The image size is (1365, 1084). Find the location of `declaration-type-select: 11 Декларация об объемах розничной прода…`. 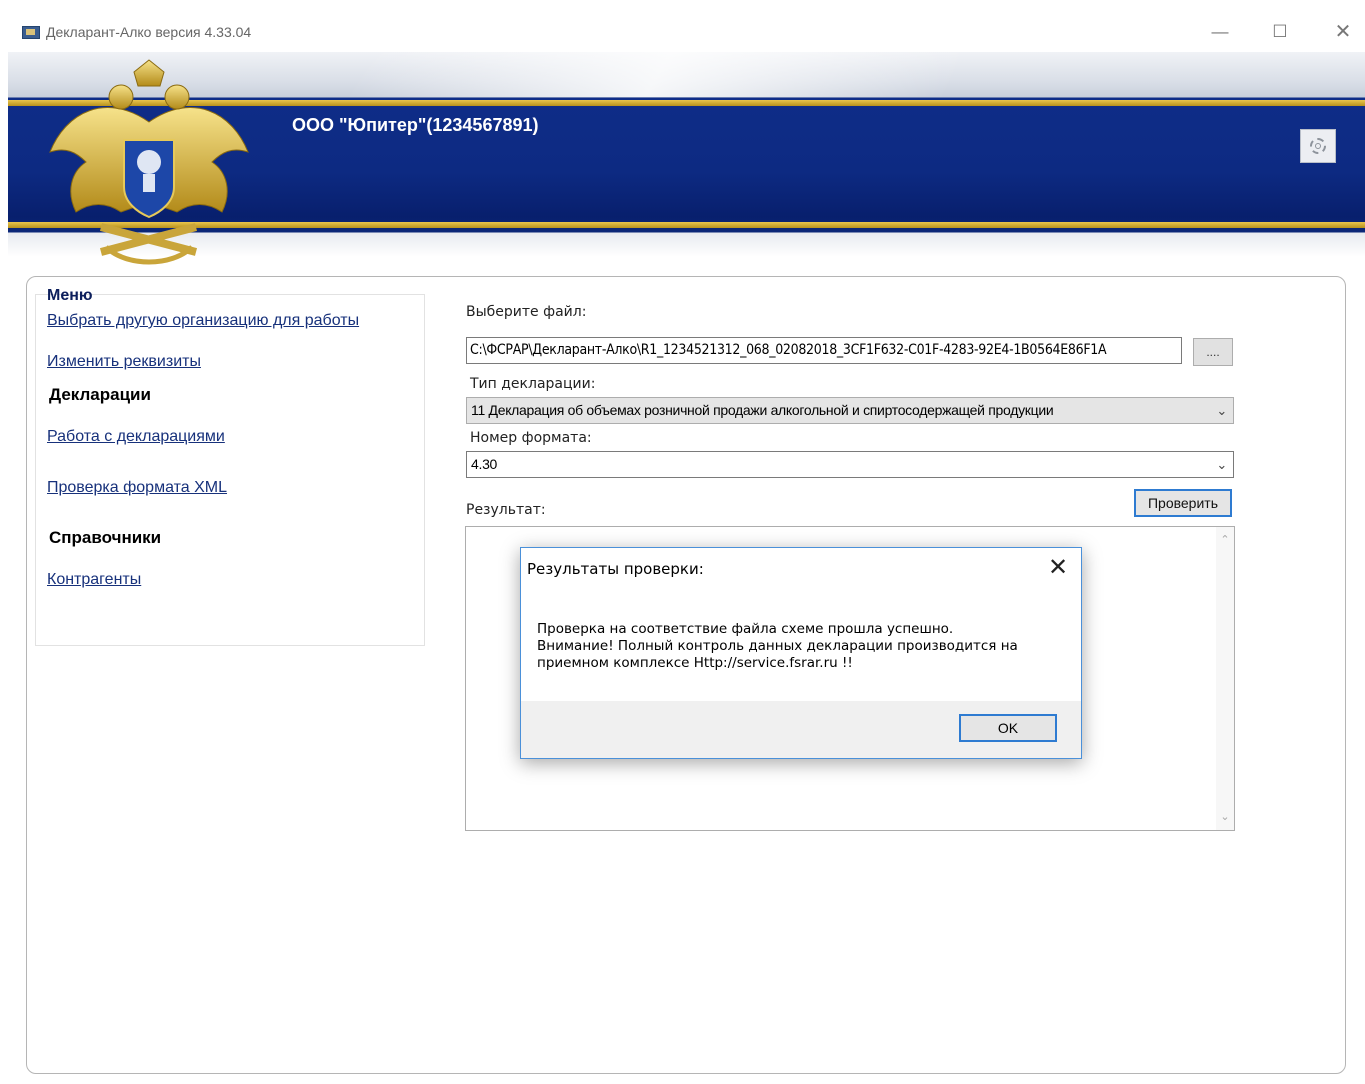

declaration-type-select: 11 Декларация об объемах розничной прода… is located at coordinates (850, 410).